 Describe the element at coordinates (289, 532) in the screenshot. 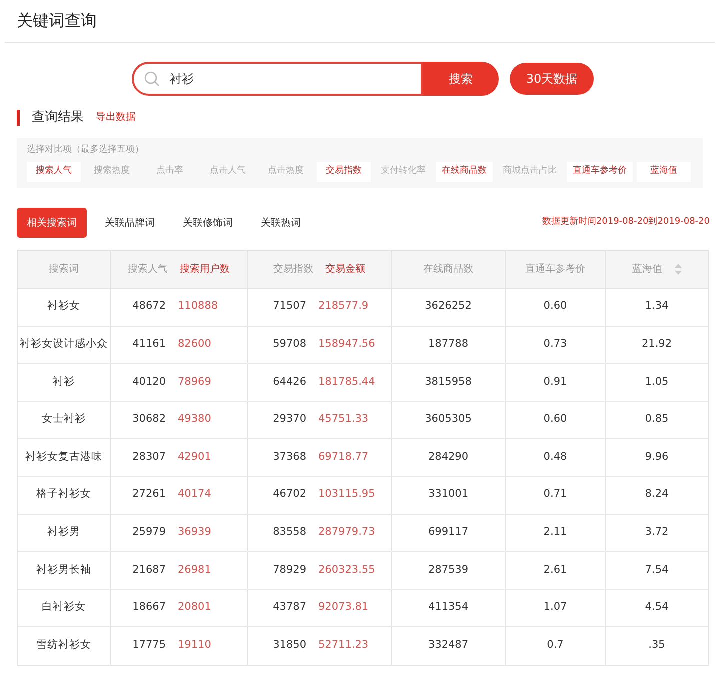

I see `table-cell-text: 83558` at that location.